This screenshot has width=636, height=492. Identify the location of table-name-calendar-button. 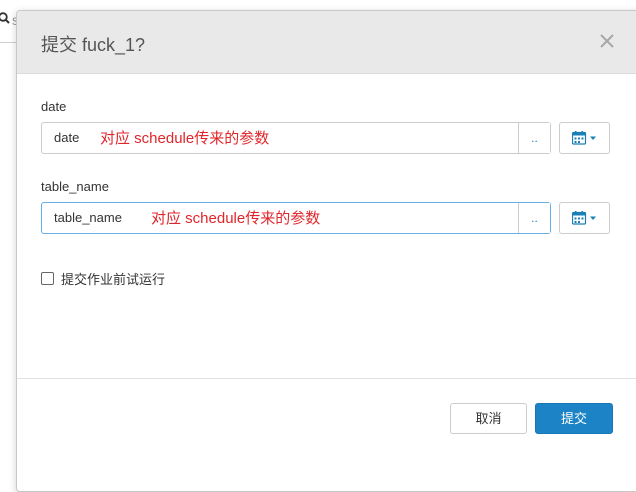
(584, 218).